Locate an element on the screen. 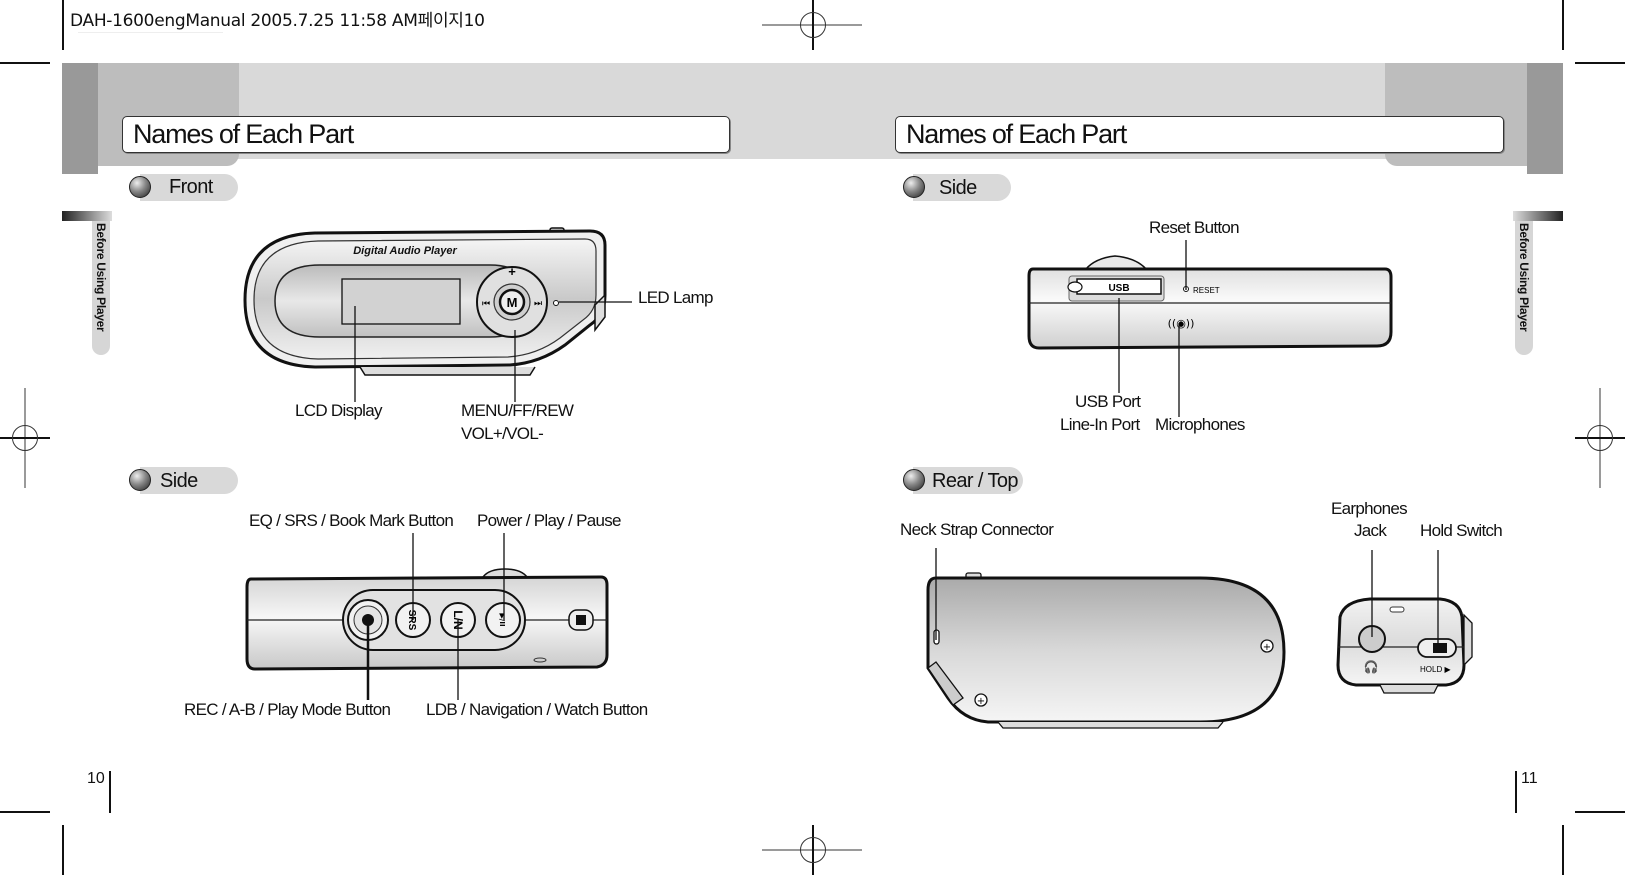 The width and height of the screenshot is (1625, 875). label-usb-port: USB Port is located at coordinates (1108, 401).